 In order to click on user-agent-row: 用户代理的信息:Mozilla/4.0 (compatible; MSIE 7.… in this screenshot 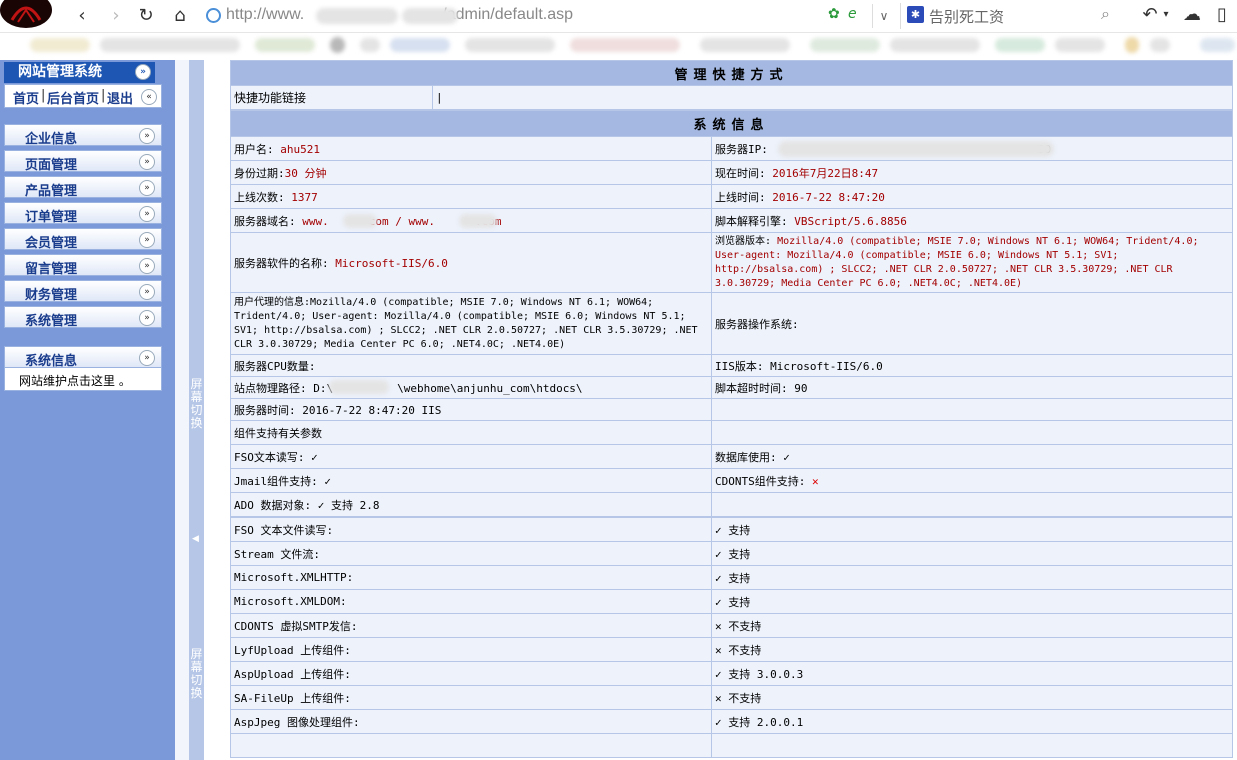, I will do `click(471, 323)`.